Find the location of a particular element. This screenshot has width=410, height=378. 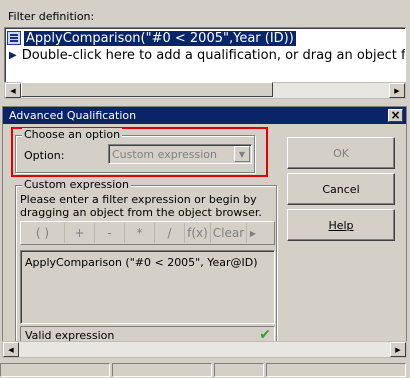

scroll-thumb is located at coordinates (147, 89).